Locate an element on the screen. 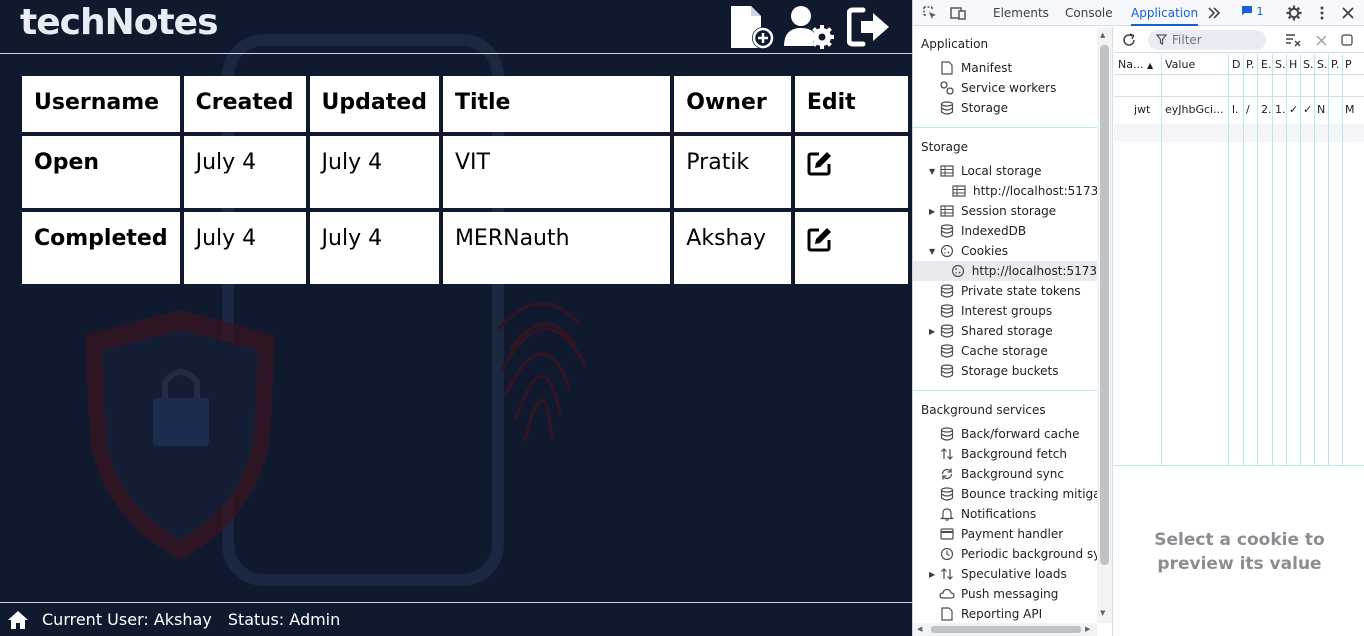  sidebar-item-private-state-tokens: Private state tokens is located at coordinates (1010, 291).